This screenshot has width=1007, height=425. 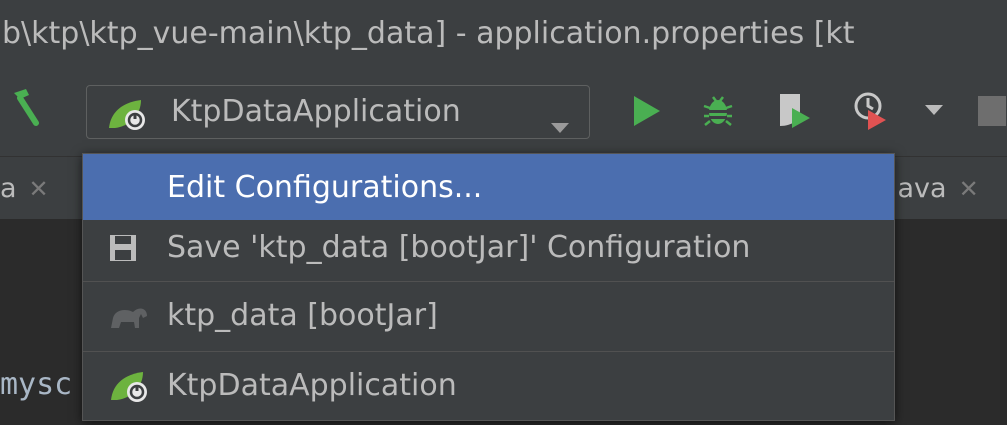 What do you see at coordinates (992, 113) in the screenshot?
I see `stop-icon` at bounding box center [992, 113].